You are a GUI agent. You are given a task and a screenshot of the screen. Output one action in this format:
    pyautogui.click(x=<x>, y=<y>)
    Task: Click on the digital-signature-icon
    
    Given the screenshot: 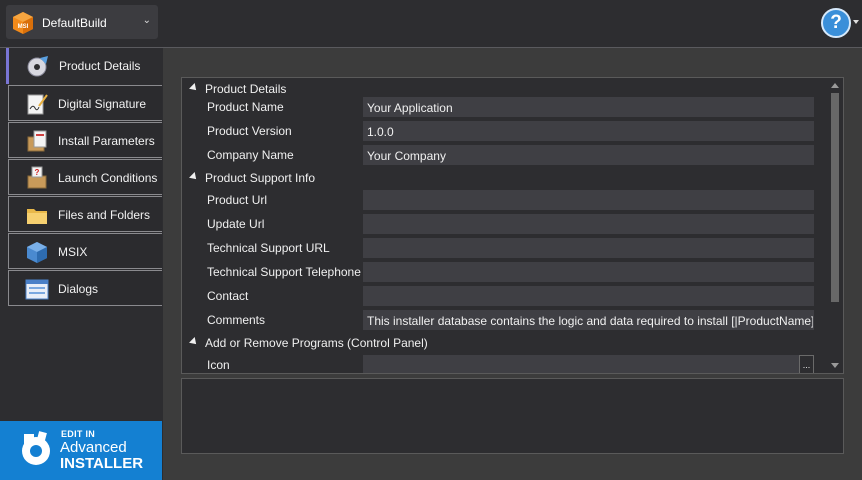 What is the action you would take?
    pyautogui.click(x=37, y=104)
    